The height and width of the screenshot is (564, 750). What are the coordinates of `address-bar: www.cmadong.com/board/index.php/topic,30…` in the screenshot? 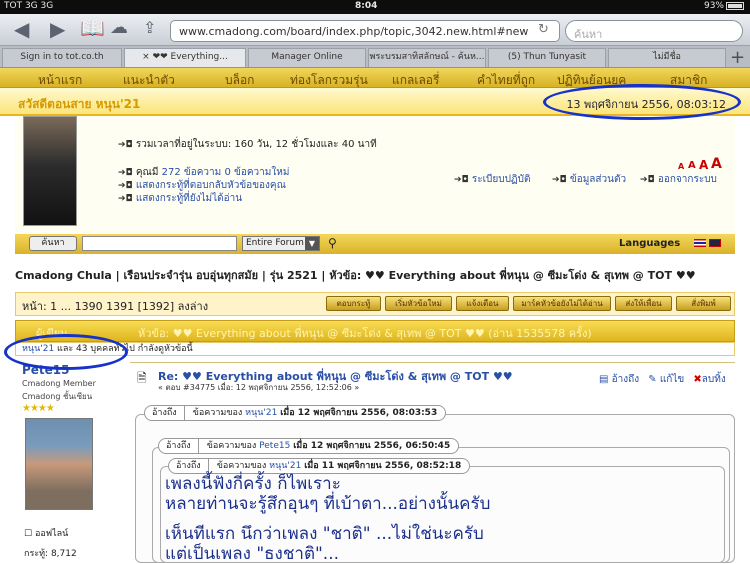 It's located at (365, 31).